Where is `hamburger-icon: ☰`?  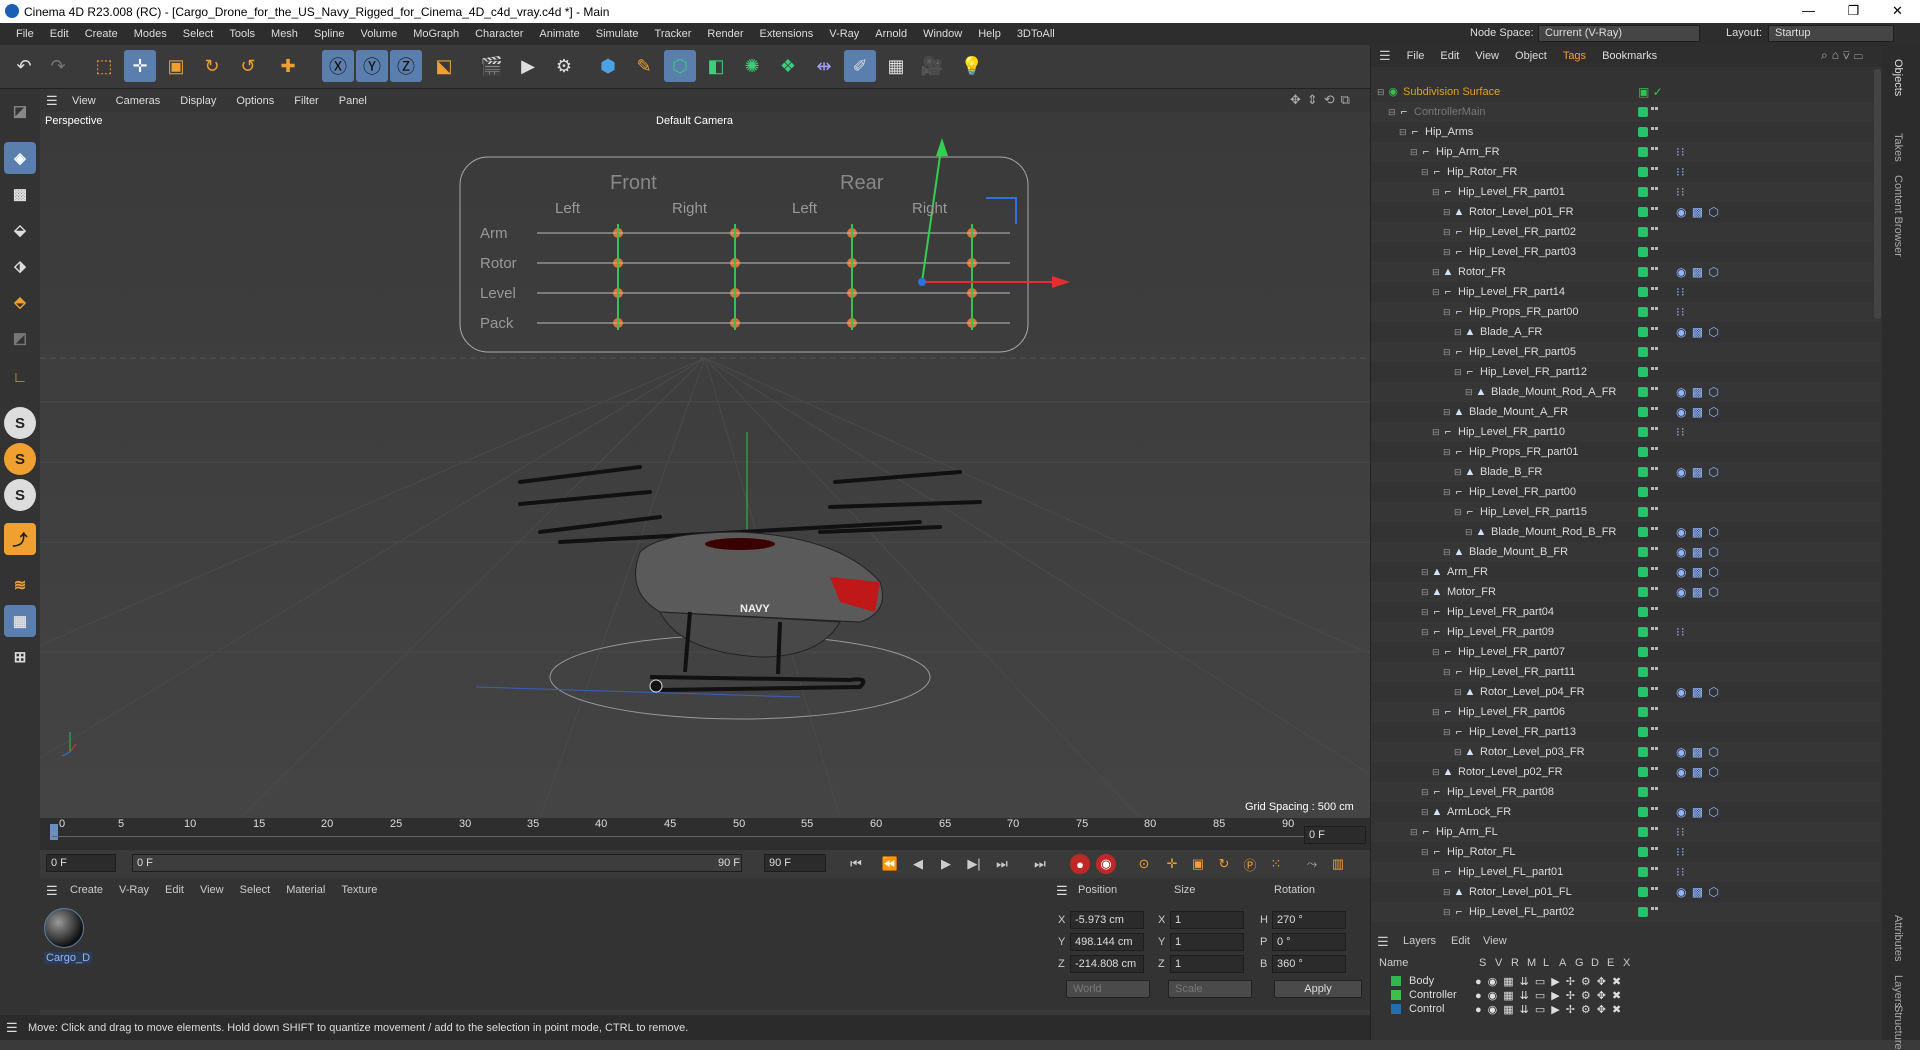
hamburger-icon: ☰ is located at coordinates (52, 101).